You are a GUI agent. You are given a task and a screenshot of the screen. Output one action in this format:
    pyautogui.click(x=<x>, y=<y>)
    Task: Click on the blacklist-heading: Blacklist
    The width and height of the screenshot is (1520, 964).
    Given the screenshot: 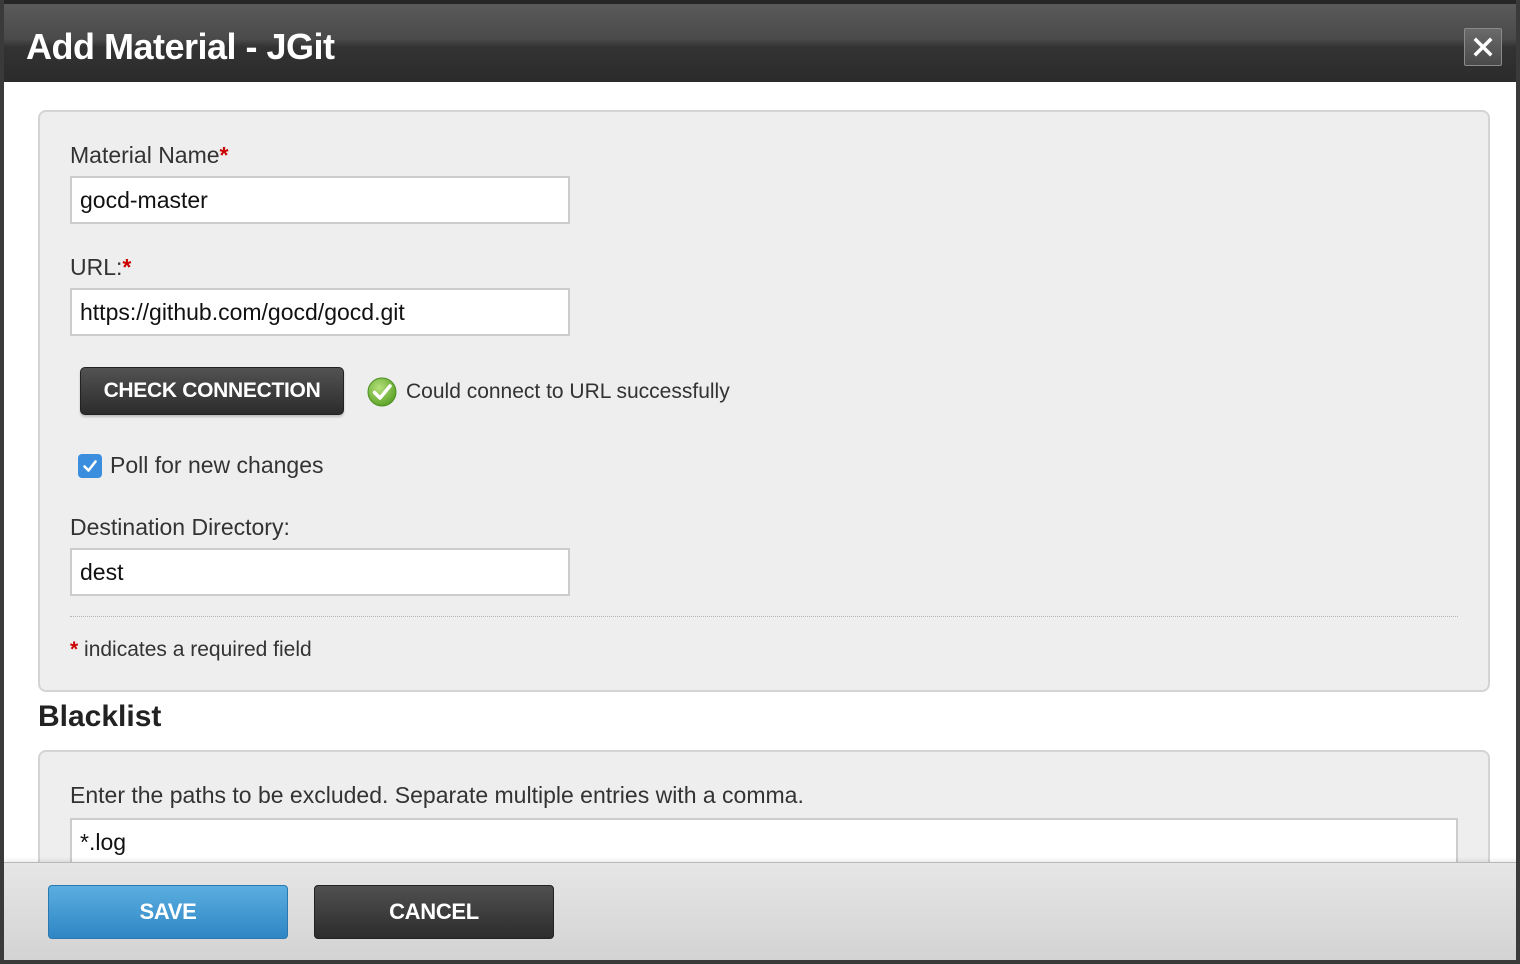 What is the action you would take?
    pyautogui.click(x=100, y=716)
    